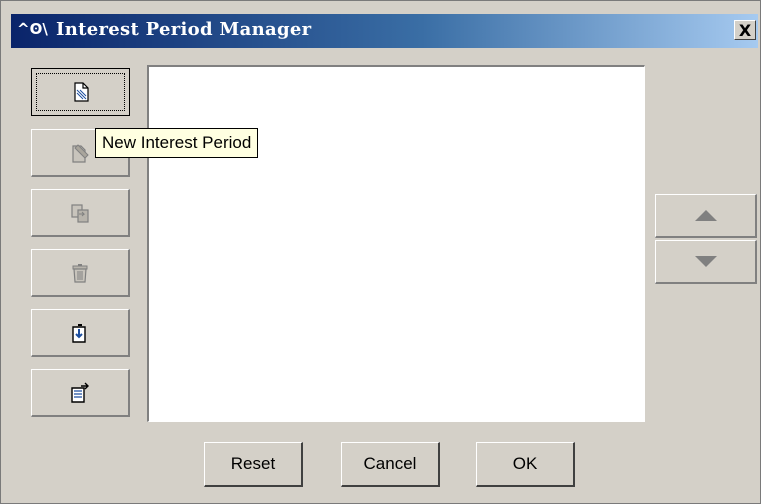 Image resolution: width=761 pixels, height=504 pixels. What do you see at coordinates (745, 30) in the screenshot?
I see `close-button: X` at bounding box center [745, 30].